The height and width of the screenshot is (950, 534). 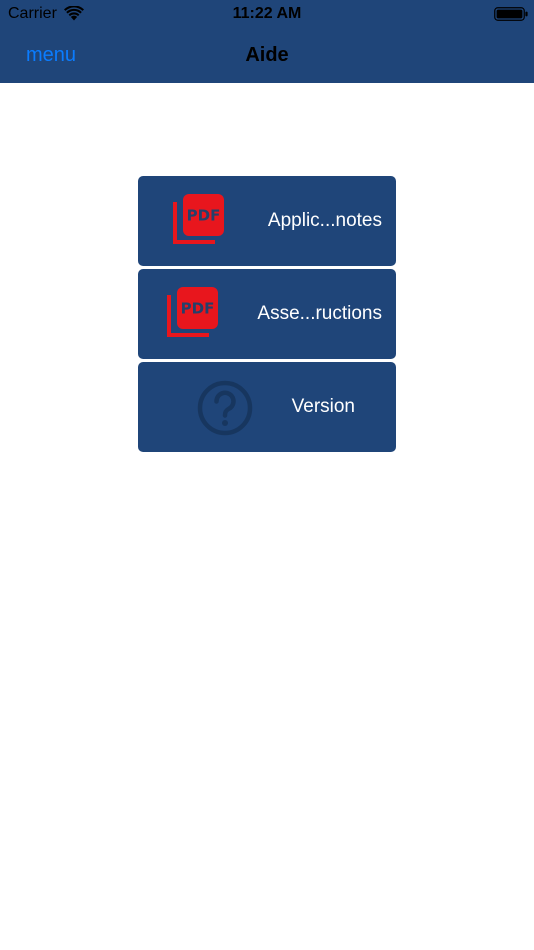 I want to click on status-time: 11:22 AM, so click(x=267, y=13).